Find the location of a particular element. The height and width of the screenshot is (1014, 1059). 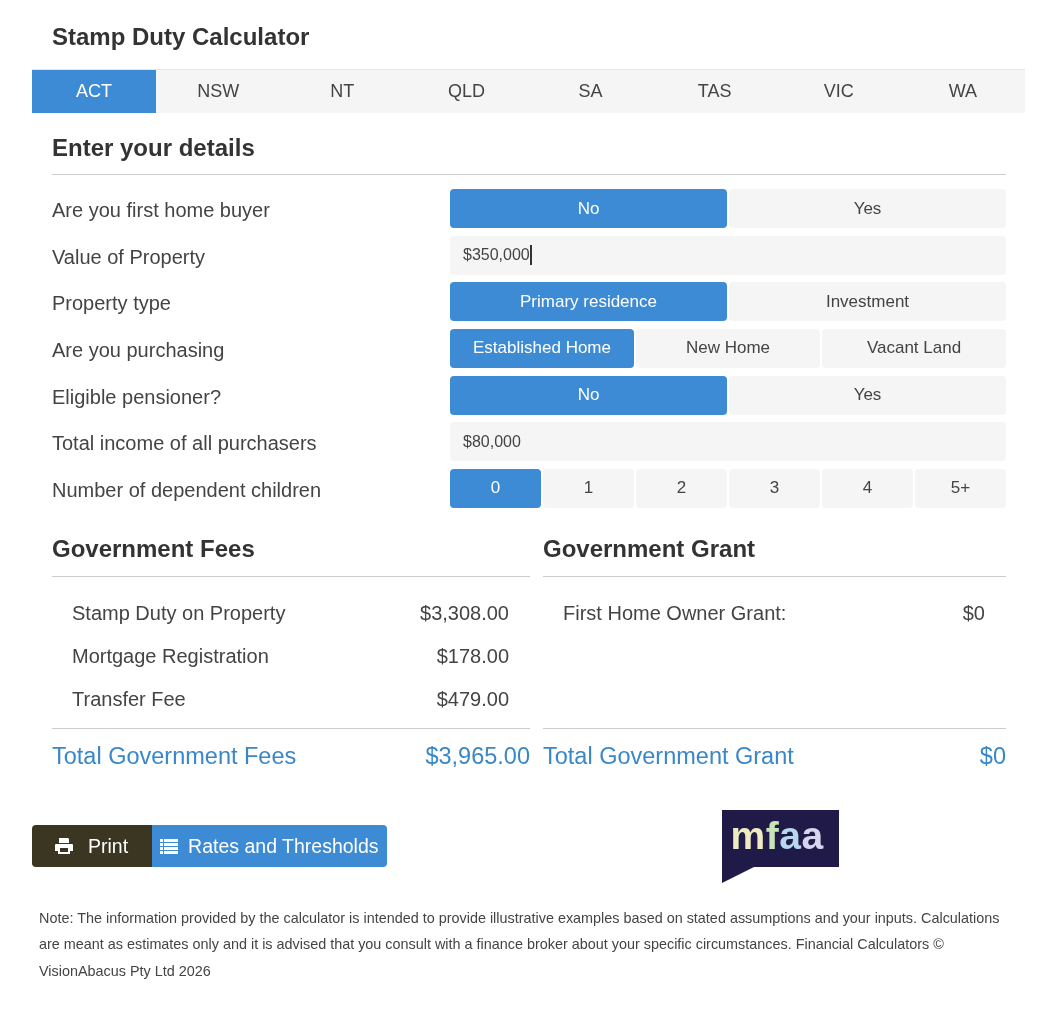

grant-amount: $0 is located at coordinates (973, 613).